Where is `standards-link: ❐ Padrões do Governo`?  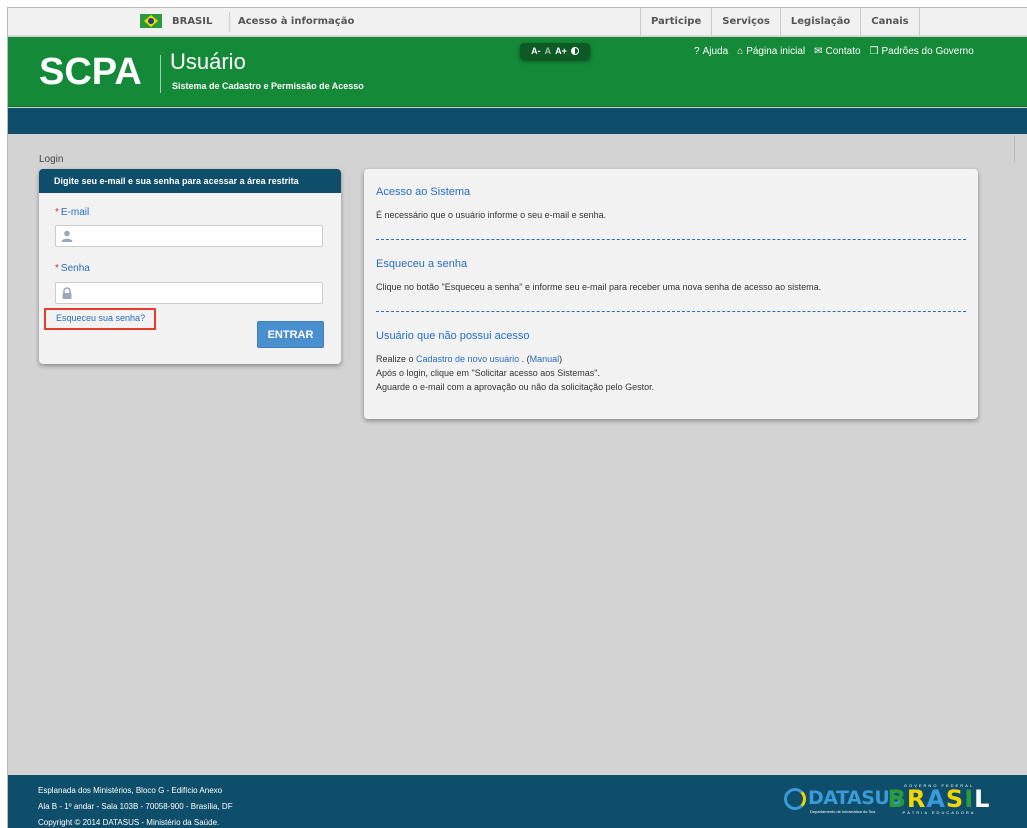 standards-link: ❐ Padrões do Governo is located at coordinates (922, 51).